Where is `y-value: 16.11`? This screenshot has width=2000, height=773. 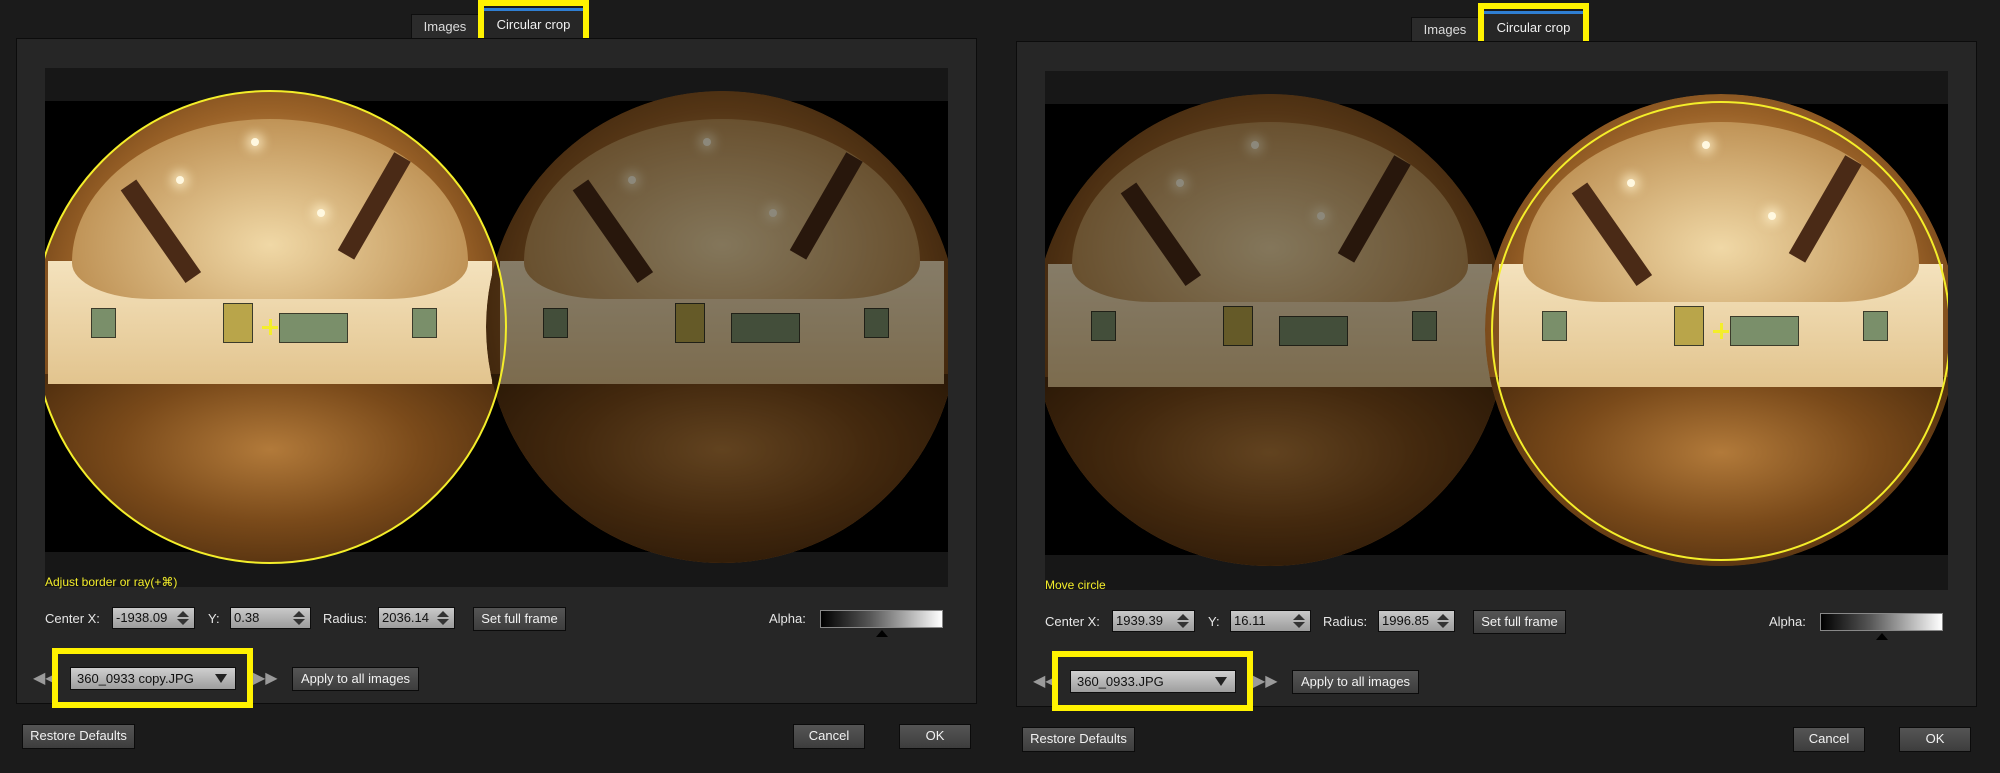
y-value: 16.11 is located at coordinates (1250, 620).